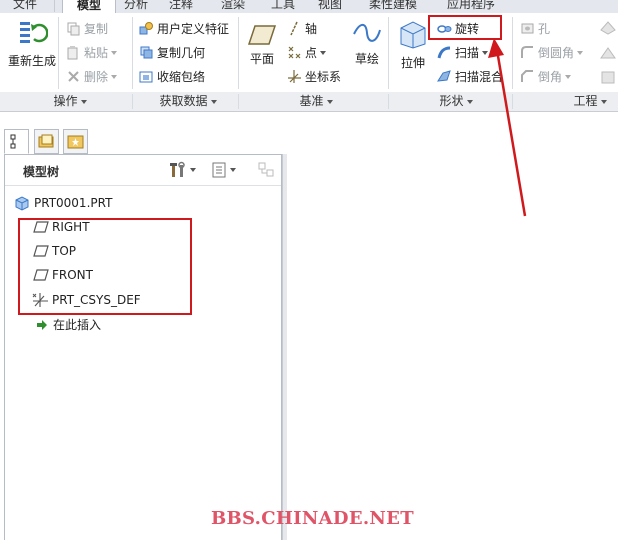  Describe the element at coordinates (54, 6) in the screenshot. I see `tab-separator` at that location.